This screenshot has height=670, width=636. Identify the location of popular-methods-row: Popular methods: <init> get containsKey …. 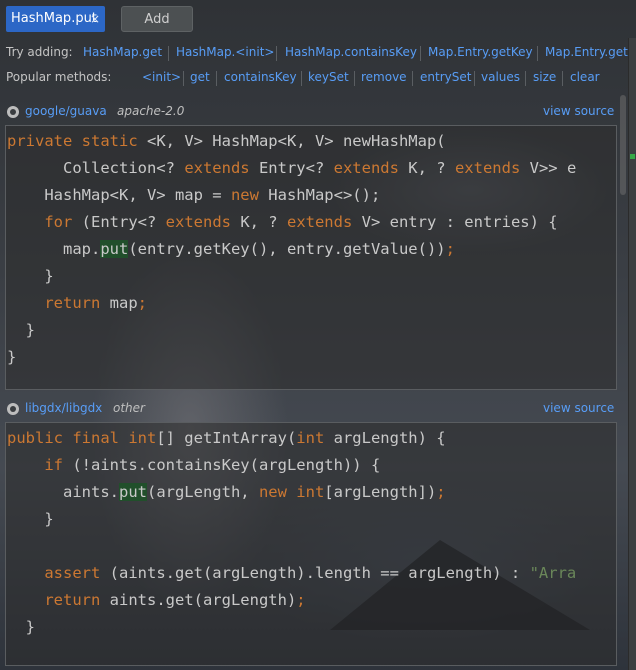
(314, 78).